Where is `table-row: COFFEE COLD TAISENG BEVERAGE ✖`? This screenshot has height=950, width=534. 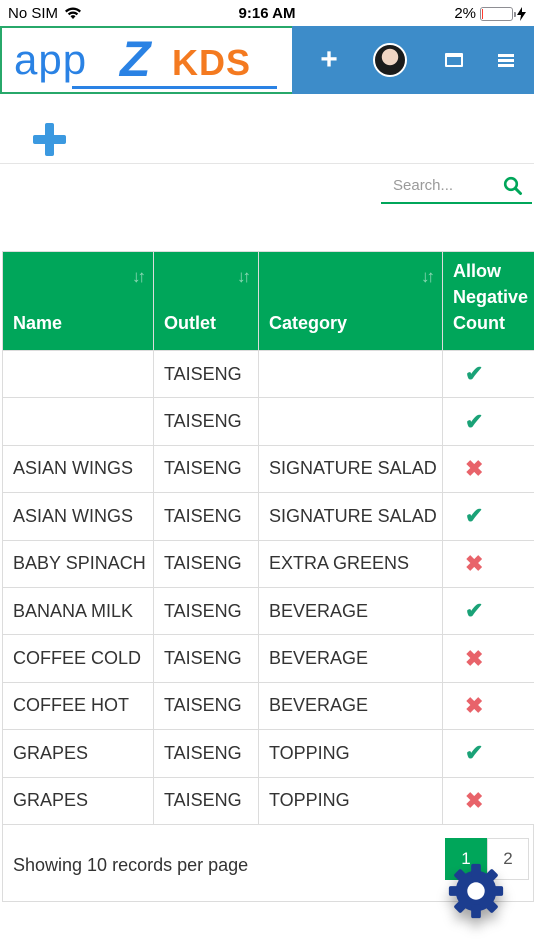 table-row: COFFEE COLD TAISENG BEVERAGE ✖ is located at coordinates (268, 658).